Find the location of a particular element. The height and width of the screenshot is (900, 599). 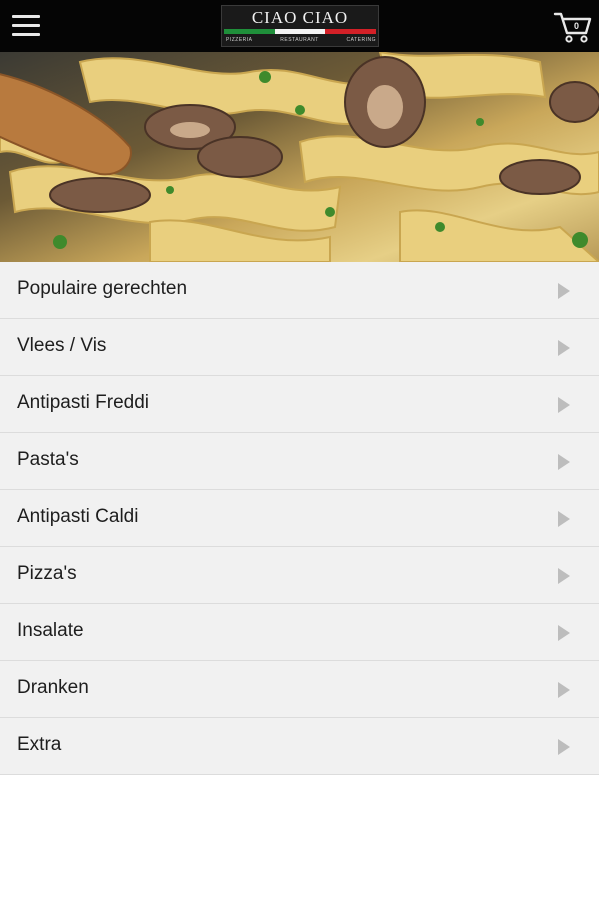

category-item-insalate: Insalate is located at coordinates (299, 632).